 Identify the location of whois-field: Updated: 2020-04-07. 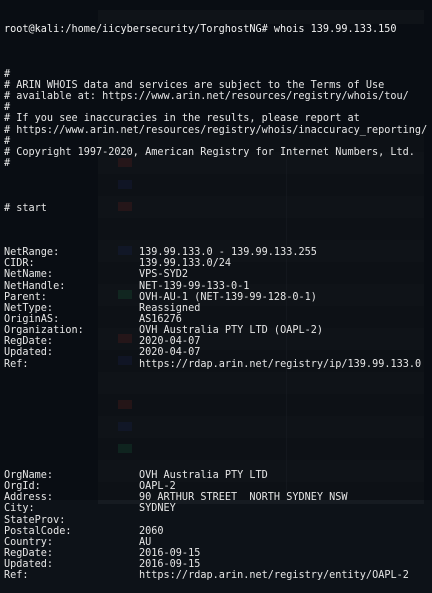
(218, 352).